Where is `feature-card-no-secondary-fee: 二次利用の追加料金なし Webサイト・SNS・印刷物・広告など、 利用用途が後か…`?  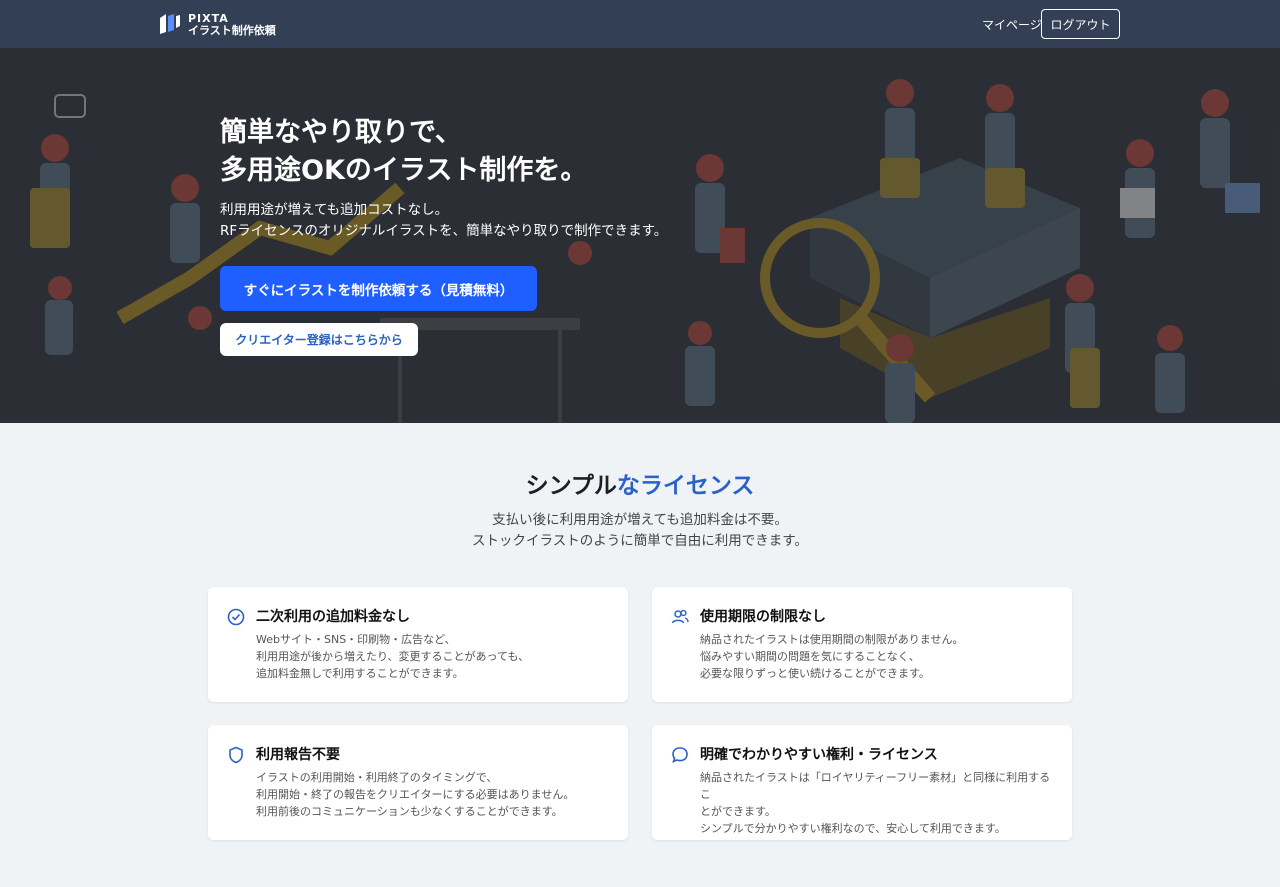
feature-card-no-secondary-fee: 二次利用の追加料金なし Webサイト・SNS・印刷物・広告など、 利用用途が後か… is located at coordinates (418, 644).